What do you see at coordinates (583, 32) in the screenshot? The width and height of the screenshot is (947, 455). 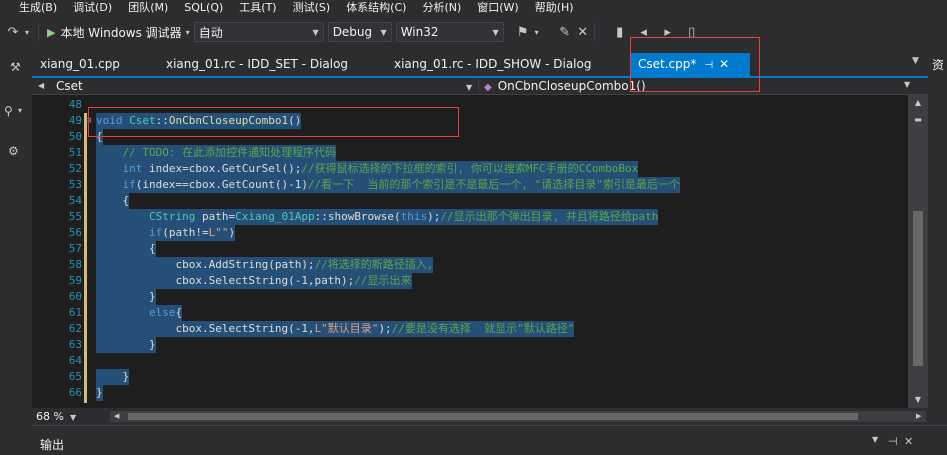 I see `clear-breakpoints-icon: ✕` at bounding box center [583, 32].